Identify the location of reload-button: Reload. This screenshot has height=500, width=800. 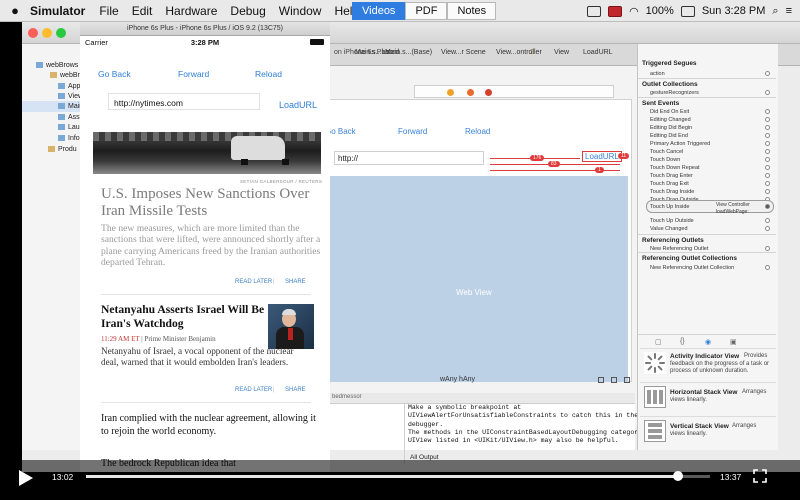
(268, 74).